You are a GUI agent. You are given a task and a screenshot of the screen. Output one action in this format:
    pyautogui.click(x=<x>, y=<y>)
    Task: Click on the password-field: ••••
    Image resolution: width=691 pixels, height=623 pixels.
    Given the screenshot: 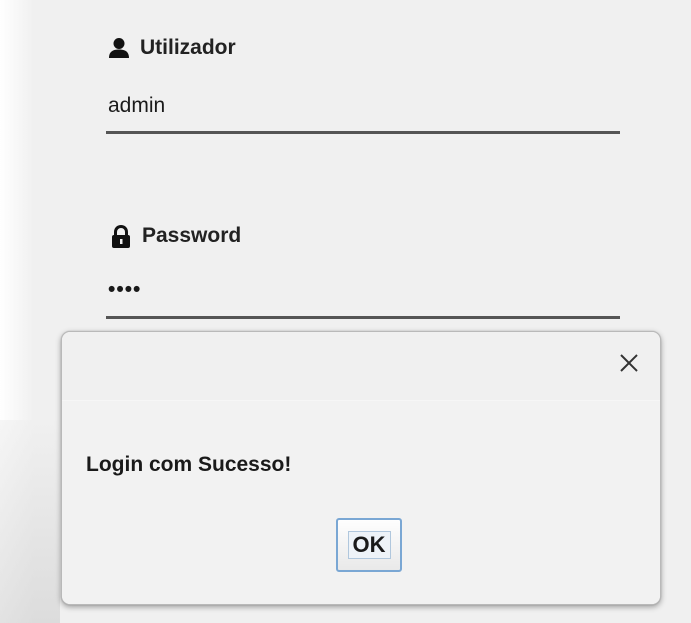 What is the action you would take?
    pyautogui.click(x=124, y=290)
    